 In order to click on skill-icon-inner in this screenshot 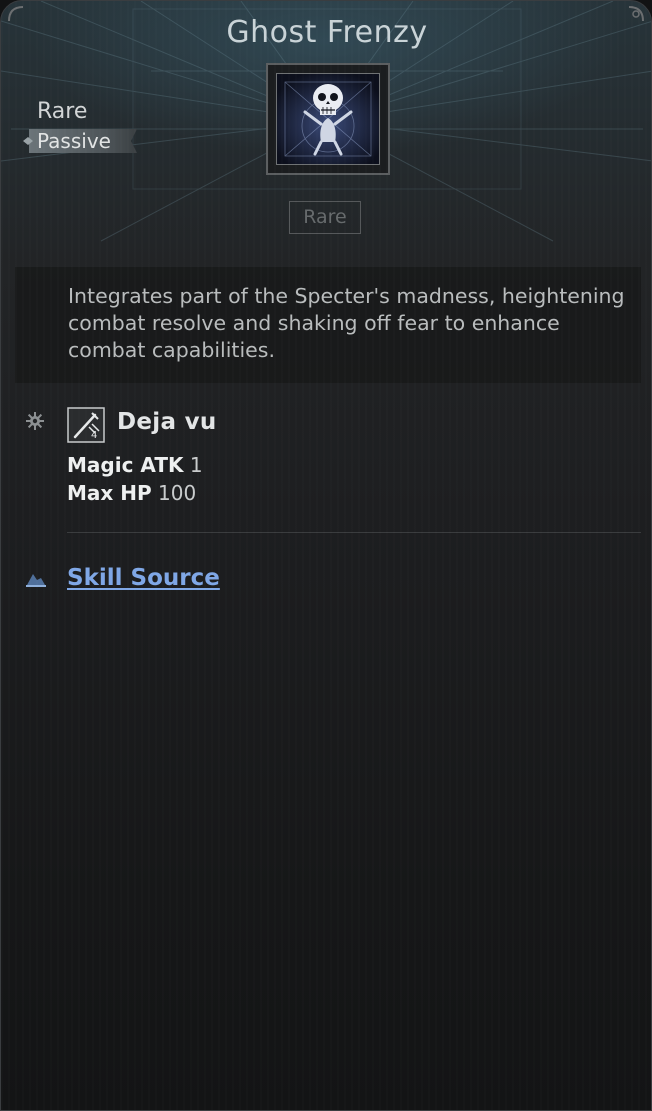, I will do `click(328, 119)`.